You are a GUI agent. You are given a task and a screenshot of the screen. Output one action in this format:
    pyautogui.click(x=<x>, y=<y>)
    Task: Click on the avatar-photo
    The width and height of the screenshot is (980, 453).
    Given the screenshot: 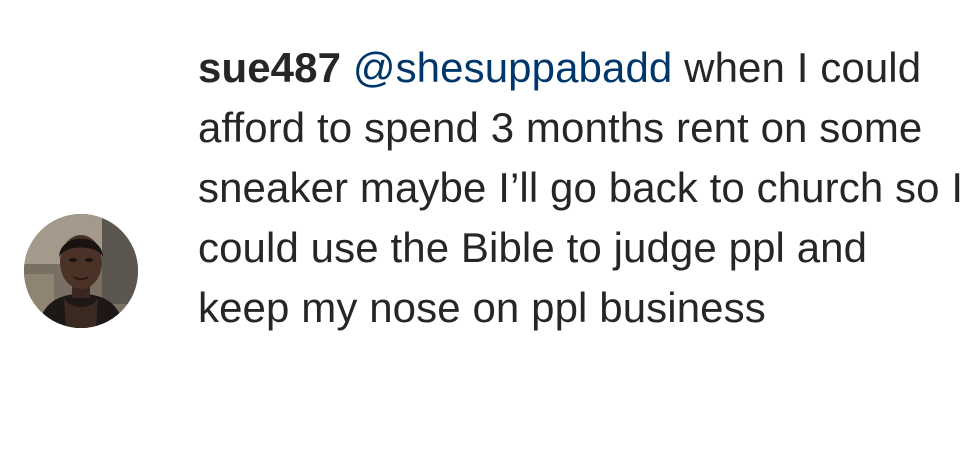 What is the action you would take?
    pyautogui.click(x=81, y=271)
    